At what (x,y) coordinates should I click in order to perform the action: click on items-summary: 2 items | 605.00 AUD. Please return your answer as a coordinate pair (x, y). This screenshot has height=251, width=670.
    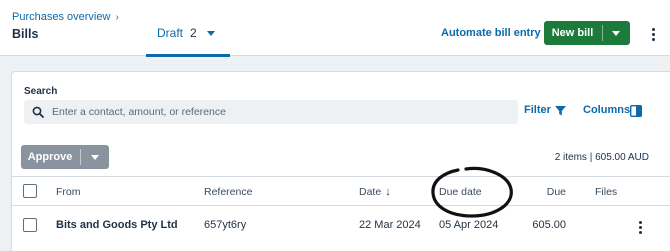
    Looking at the image, I should click on (601, 157).